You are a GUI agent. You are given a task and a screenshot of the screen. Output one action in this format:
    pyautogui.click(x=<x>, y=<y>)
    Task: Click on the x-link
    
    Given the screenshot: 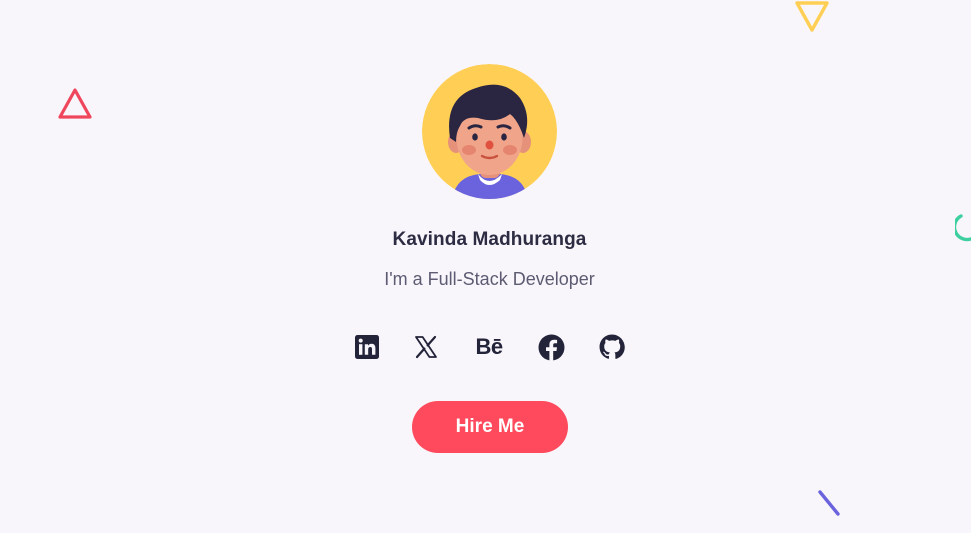 What is the action you would take?
    pyautogui.click(x=426, y=347)
    